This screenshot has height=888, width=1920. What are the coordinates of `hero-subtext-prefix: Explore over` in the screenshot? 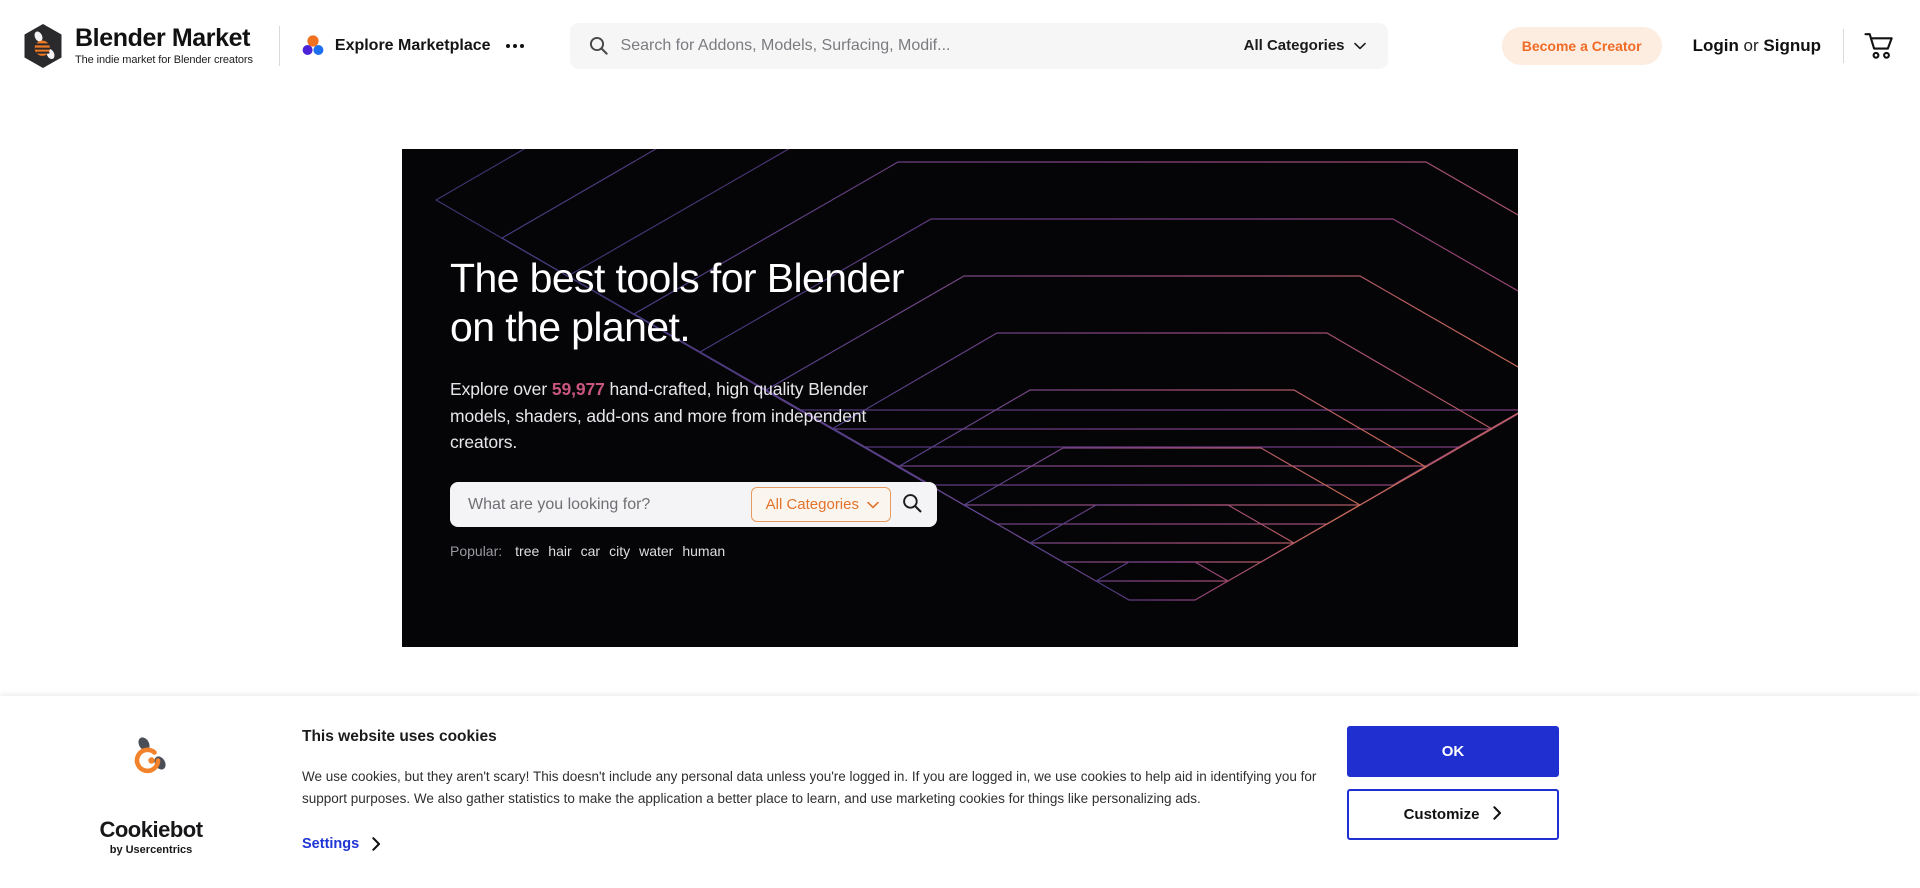 It's located at (501, 389).